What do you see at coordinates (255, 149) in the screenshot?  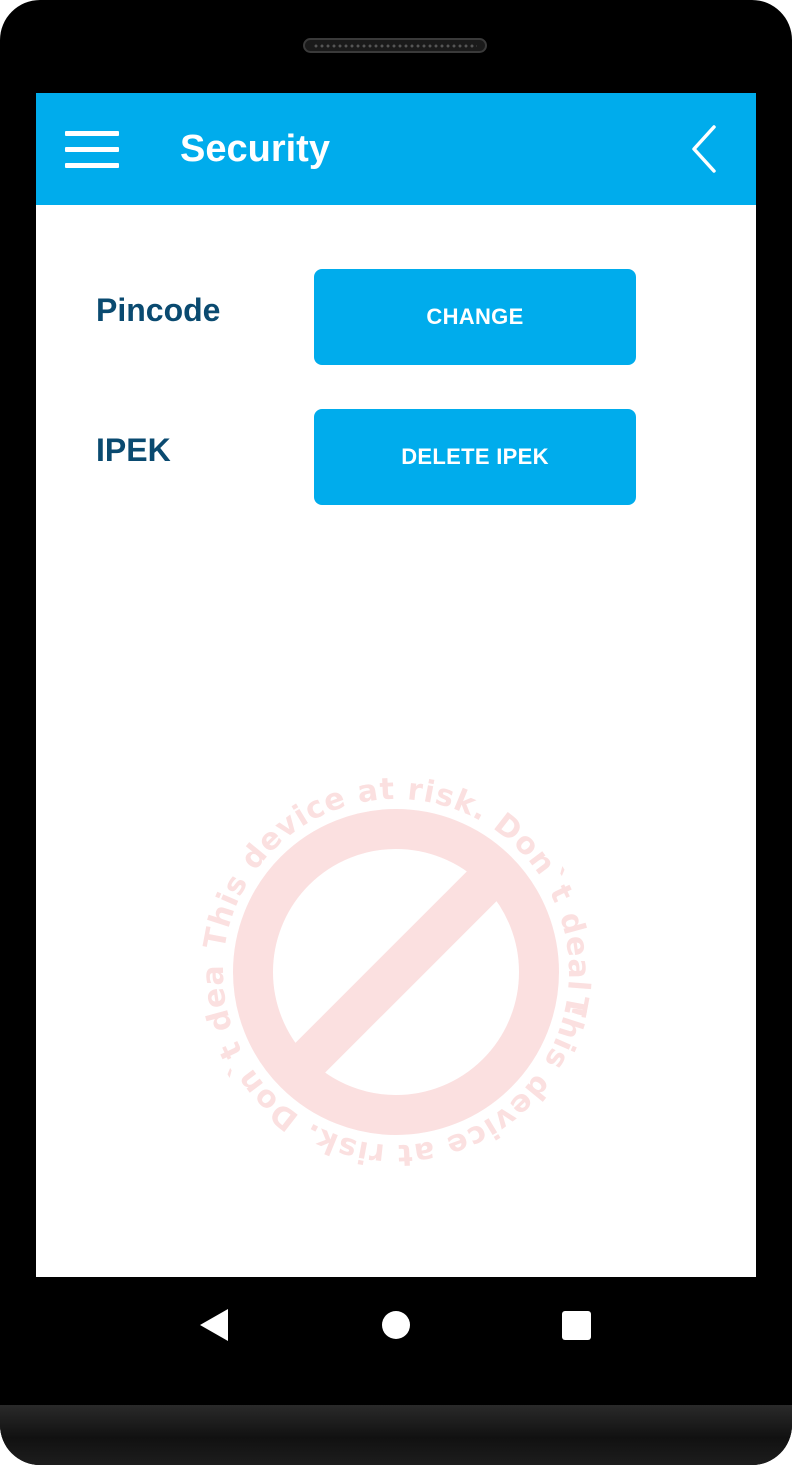 I see `page-title: Security` at bounding box center [255, 149].